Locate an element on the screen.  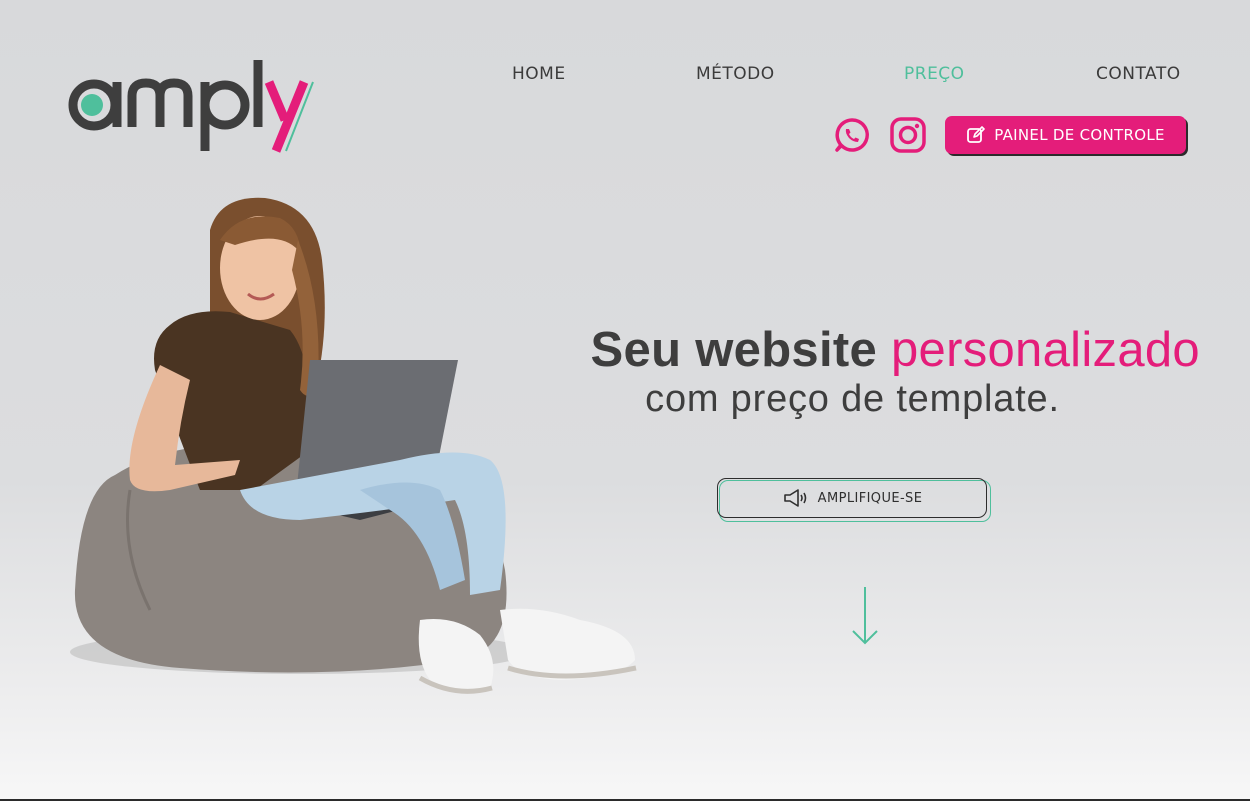
instagram-icon is located at coordinates (908, 135).